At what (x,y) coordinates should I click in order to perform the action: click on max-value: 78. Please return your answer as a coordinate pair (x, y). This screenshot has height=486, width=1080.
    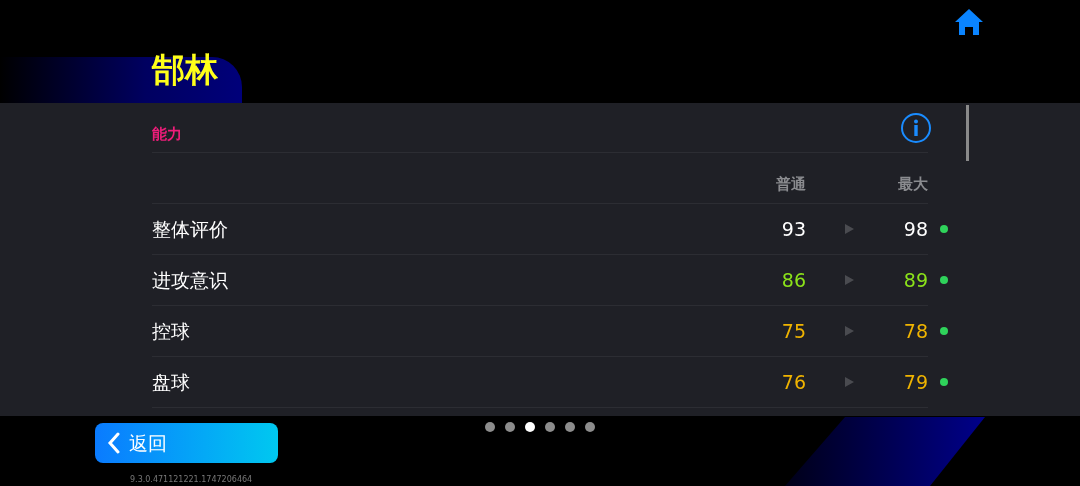
    Looking at the image, I should click on (915, 331).